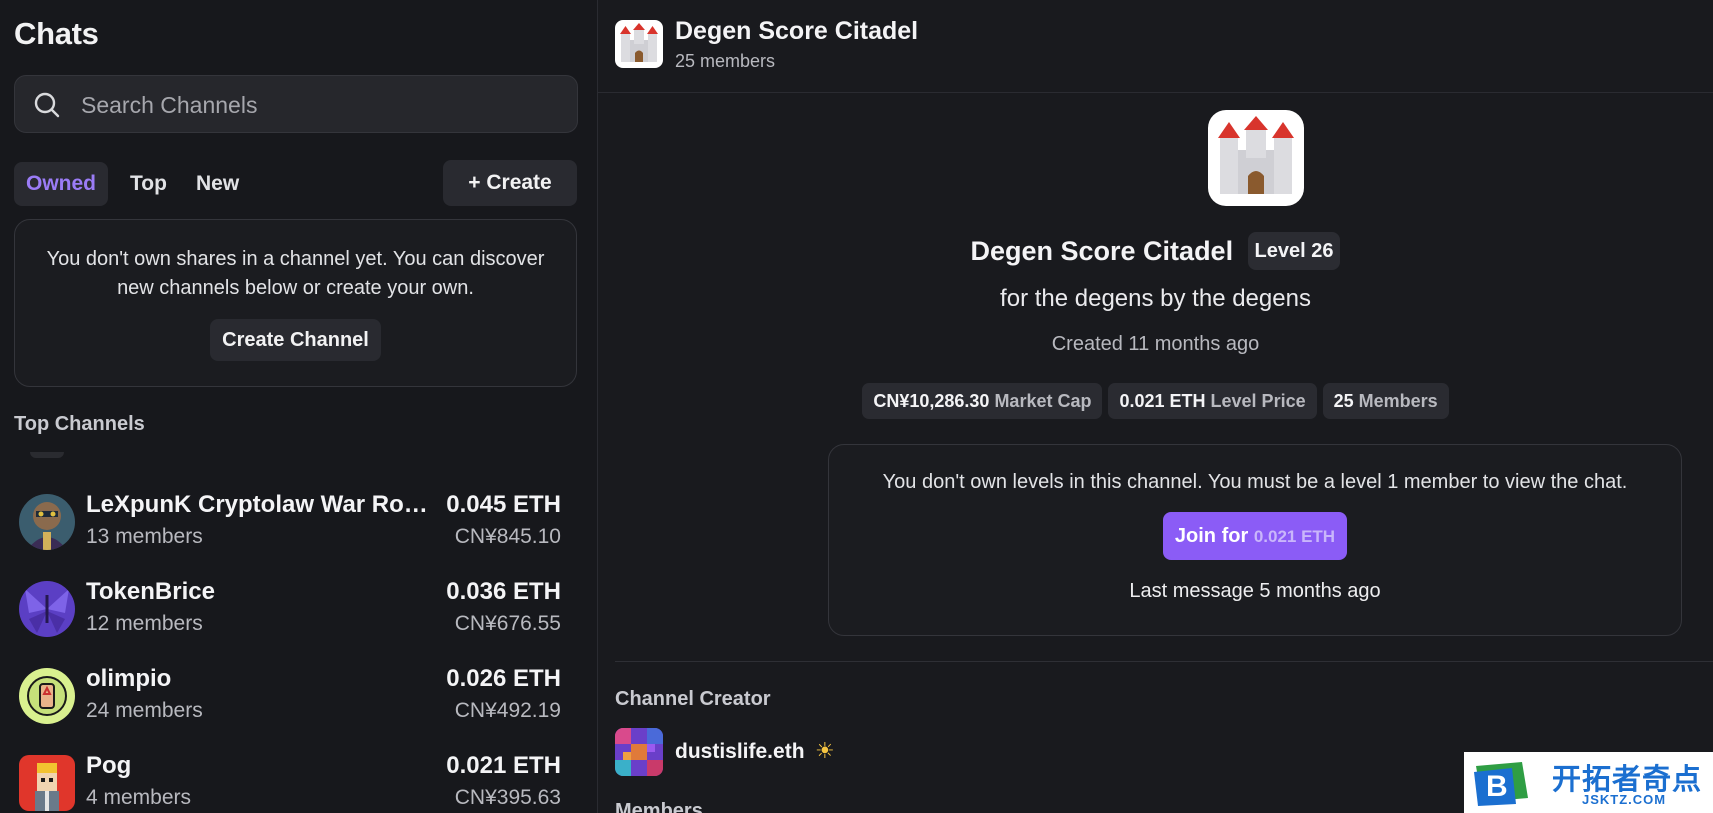 Image resolution: width=1713 pixels, height=813 pixels. I want to click on channel-price-cny: CN¥845.10, so click(507, 536).